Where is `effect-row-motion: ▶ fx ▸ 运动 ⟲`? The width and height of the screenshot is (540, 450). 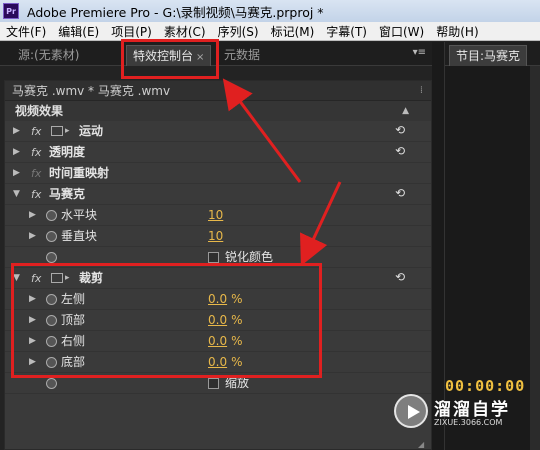 effect-row-motion: ▶ fx ▸ 运动 ⟲ is located at coordinates (218, 131).